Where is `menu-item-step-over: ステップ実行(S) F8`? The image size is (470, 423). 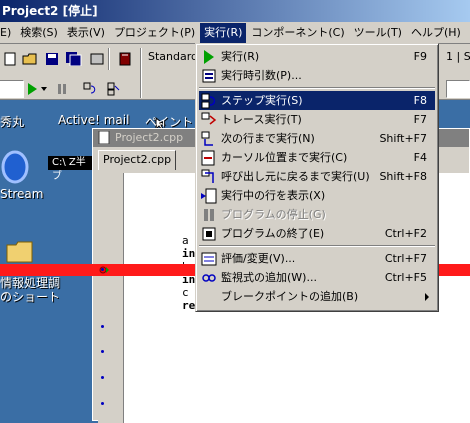
menu-item-step-over: ステップ実行(S) F8 is located at coordinates (317, 100).